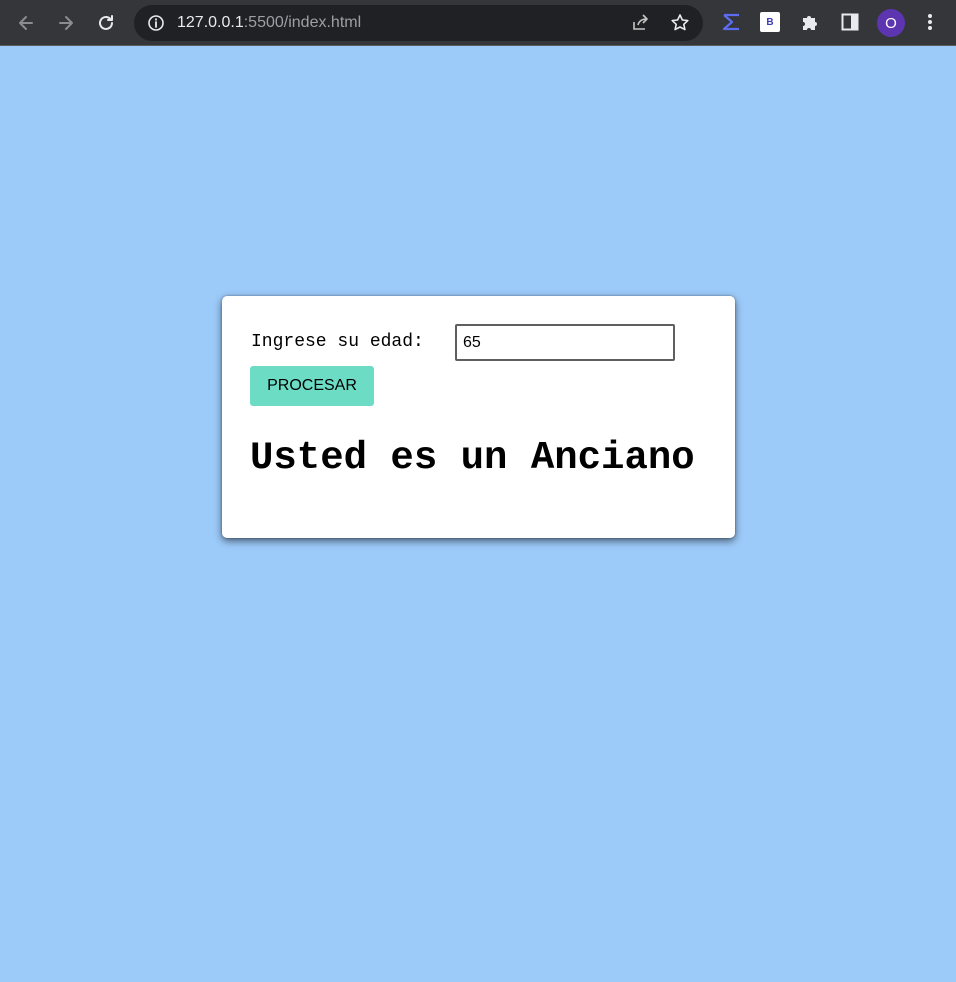  Describe the element at coordinates (337, 342) in the screenshot. I see `age-label: Ingrese su edad:` at that location.